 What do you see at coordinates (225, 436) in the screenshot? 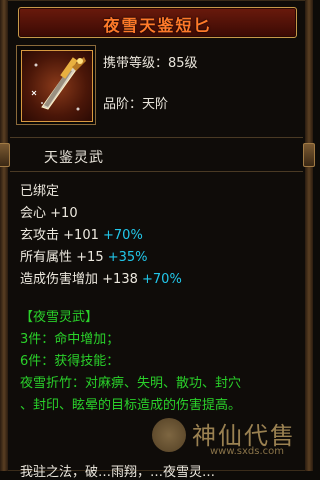
I see `watermark: 神仙代售 www.sxds.com` at bounding box center [225, 436].